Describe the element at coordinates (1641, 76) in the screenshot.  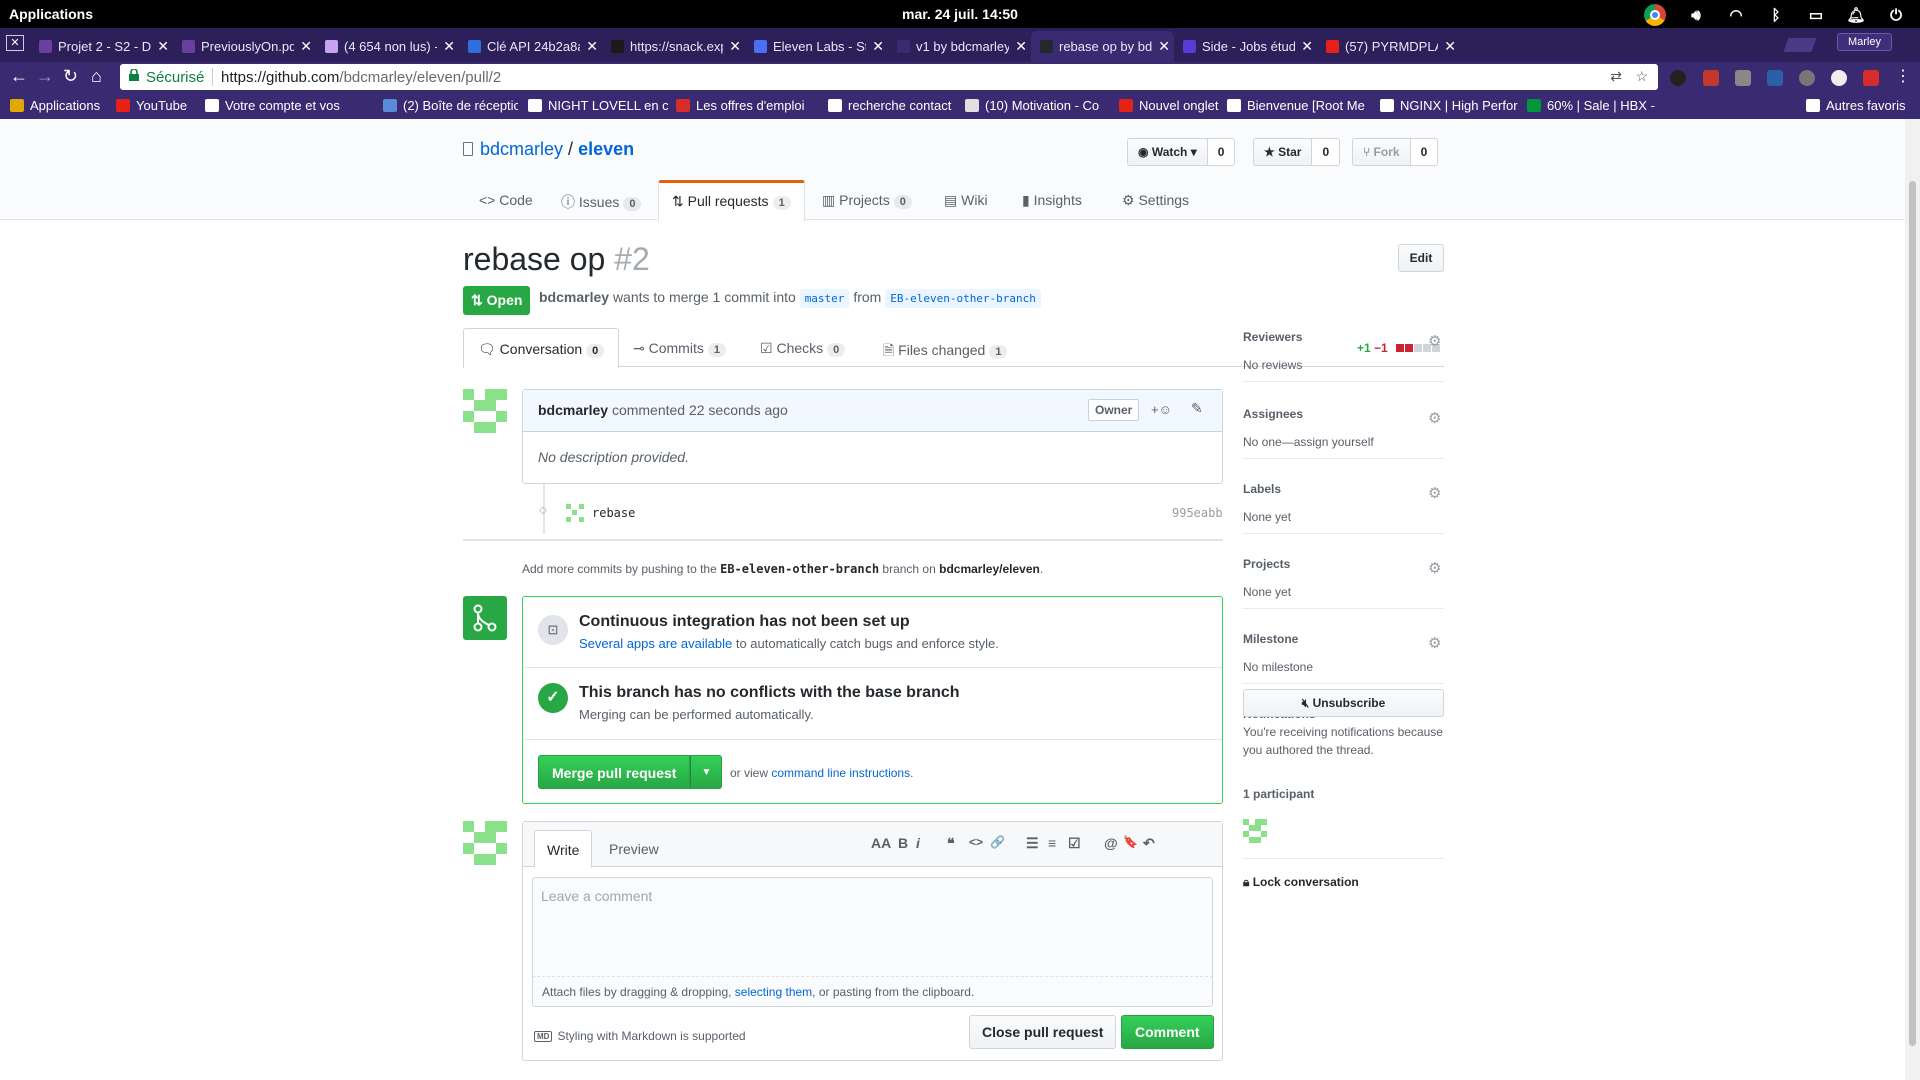
I see `bookmark-star-icon: ☆` at that location.